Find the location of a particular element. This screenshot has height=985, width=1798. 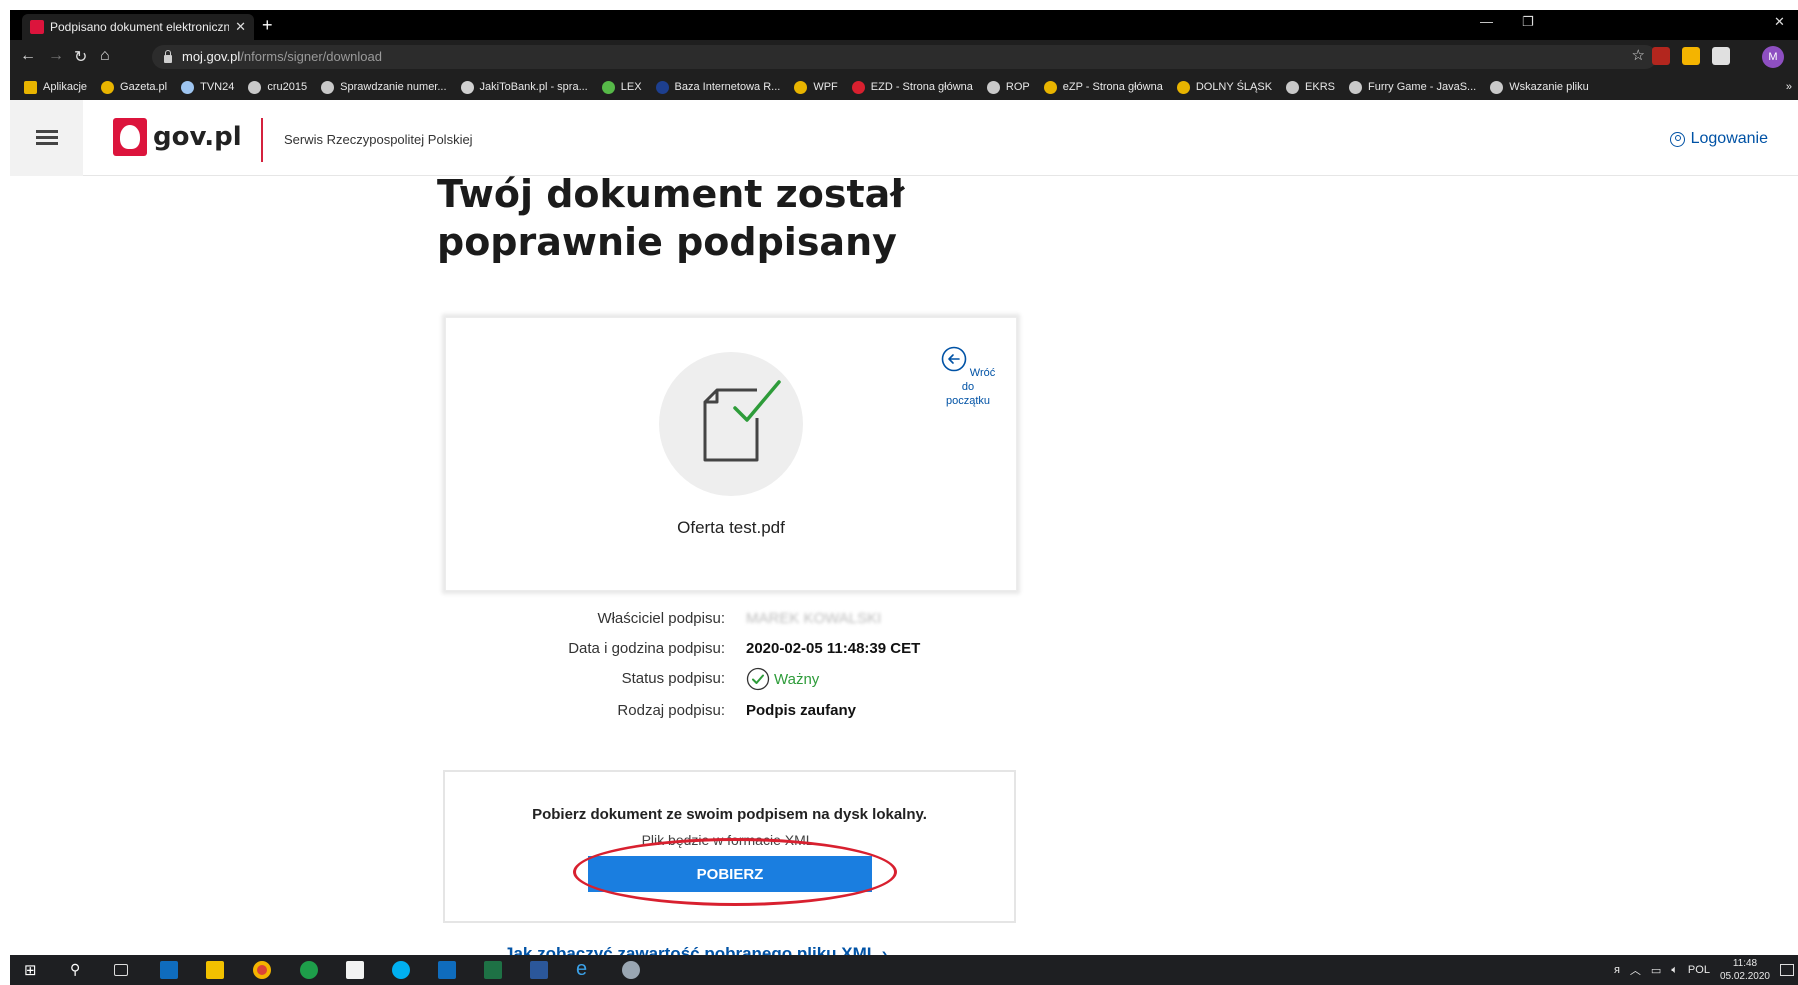

logo-text: gov.pl is located at coordinates (197, 137).